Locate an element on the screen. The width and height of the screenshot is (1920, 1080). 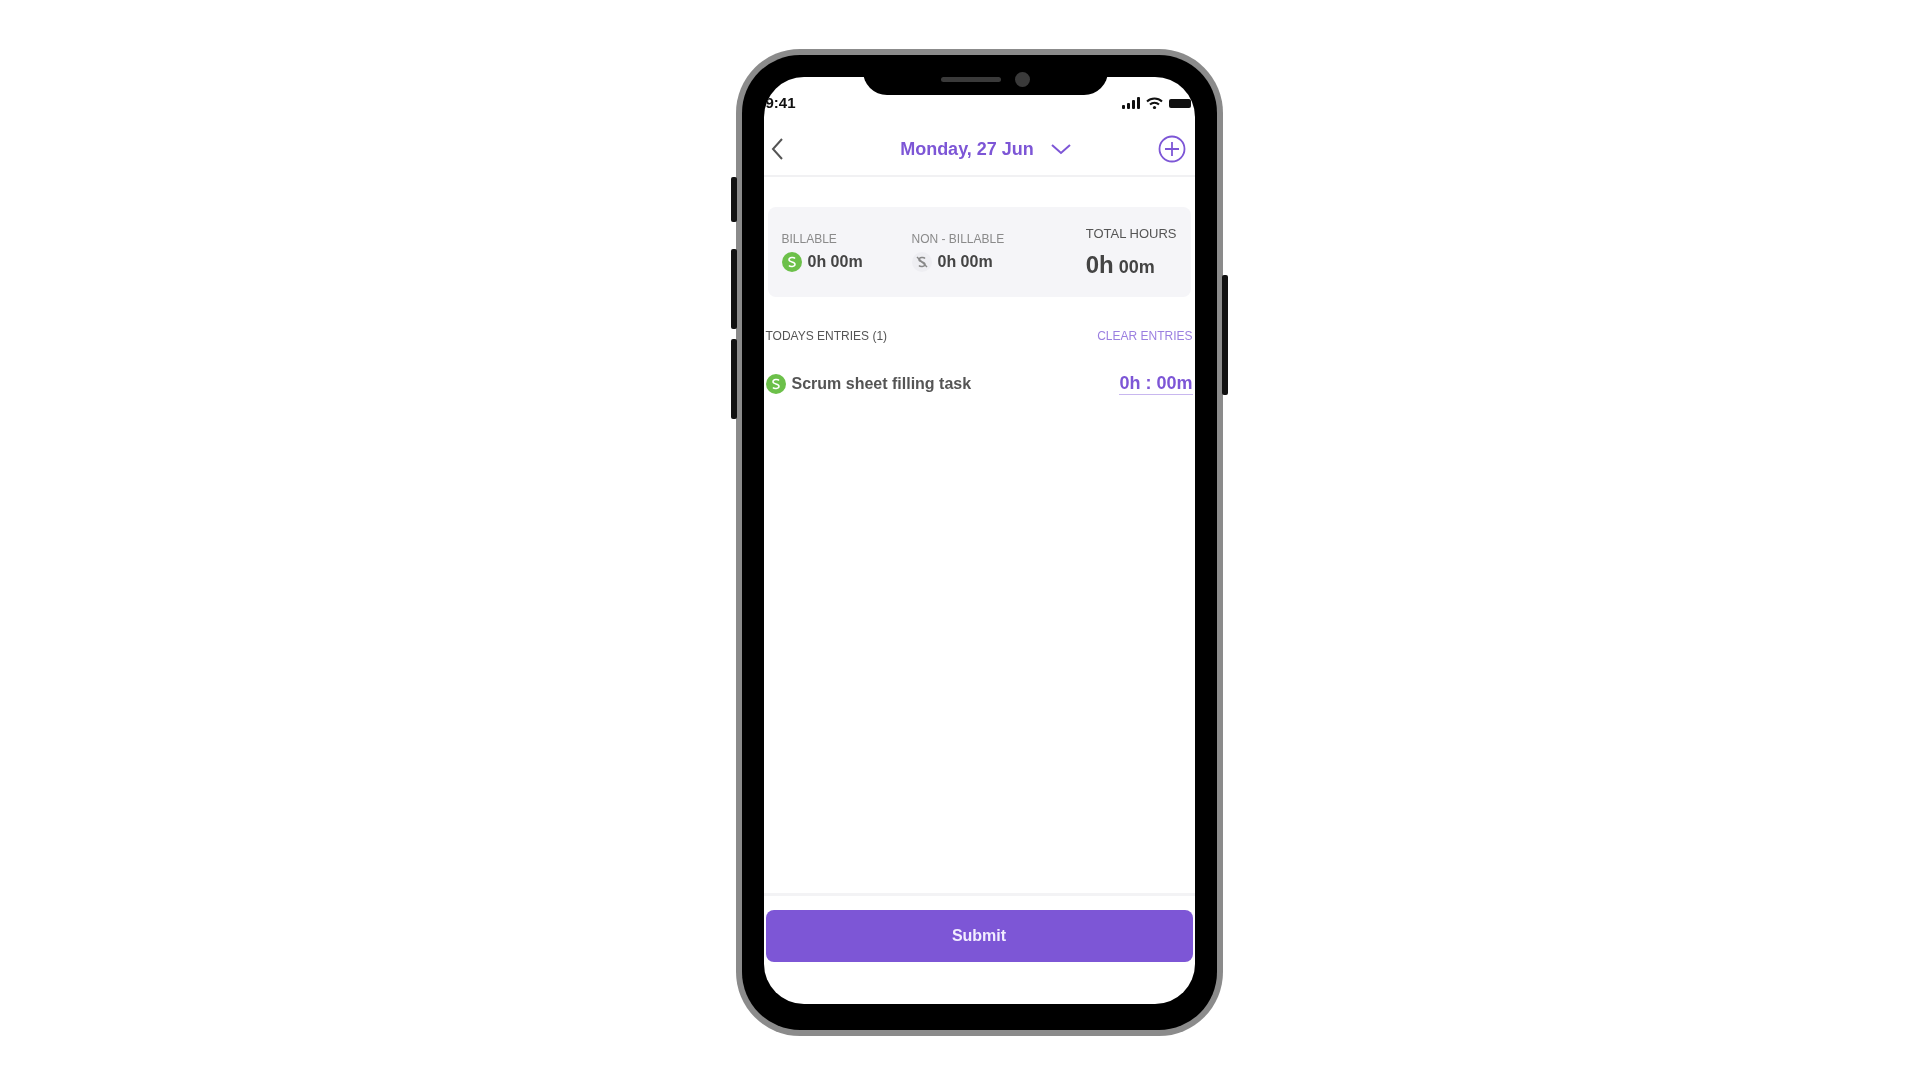
signal-icon is located at coordinates (1130, 103).